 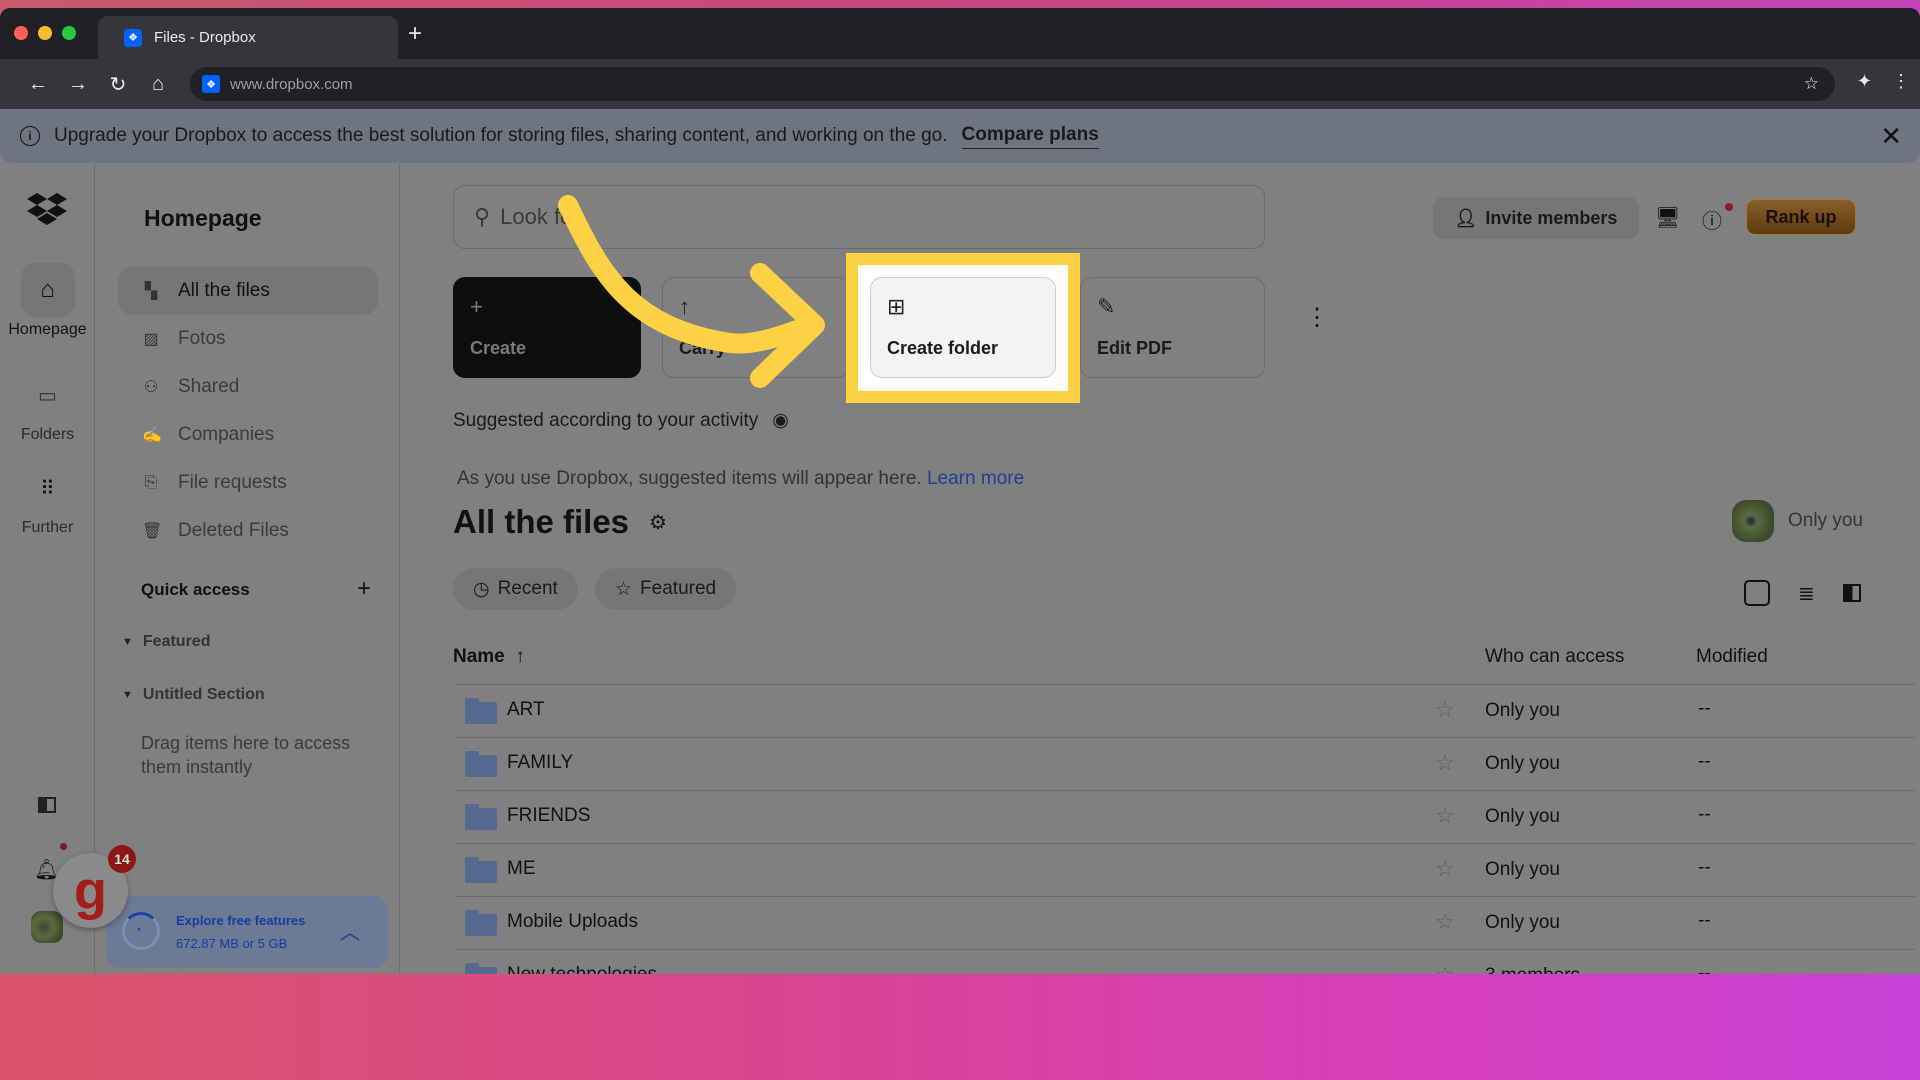 What do you see at coordinates (1797, 521) in the screenshot?
I see `folder-owner: Only you` at bounding box center [1797, 521].